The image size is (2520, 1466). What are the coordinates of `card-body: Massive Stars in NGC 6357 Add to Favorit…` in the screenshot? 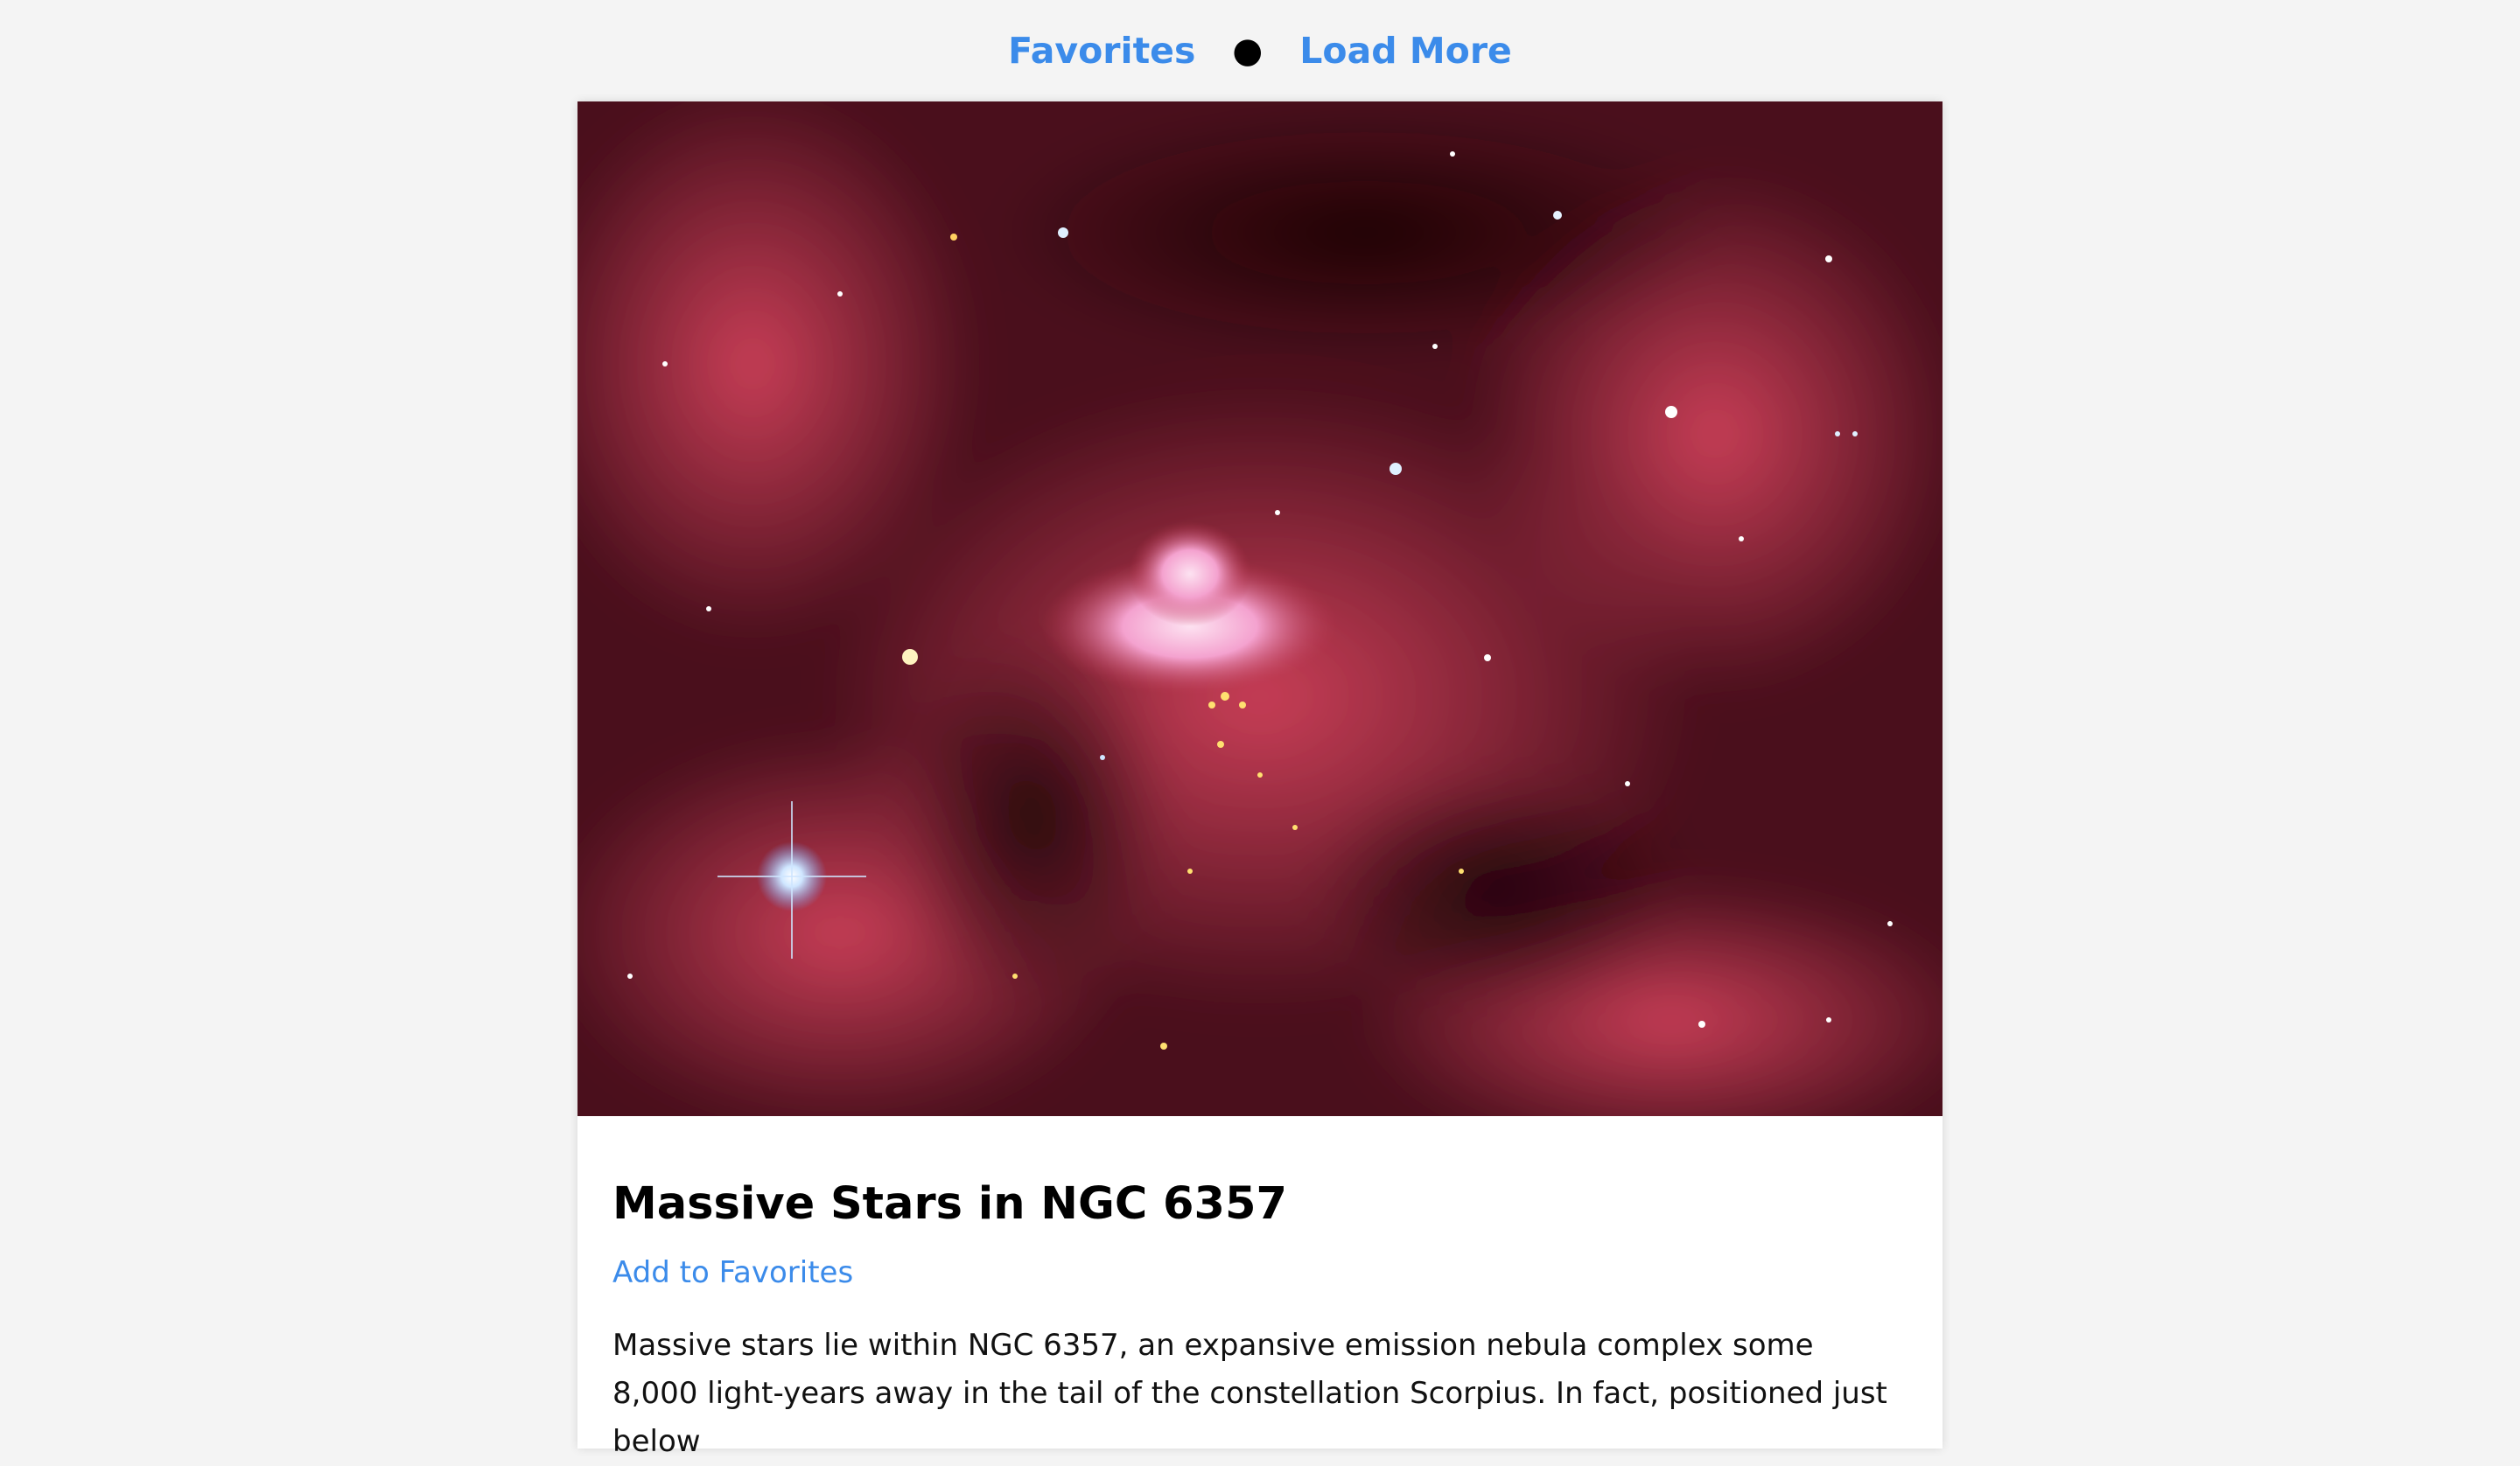 It's located at (1260, 1291).